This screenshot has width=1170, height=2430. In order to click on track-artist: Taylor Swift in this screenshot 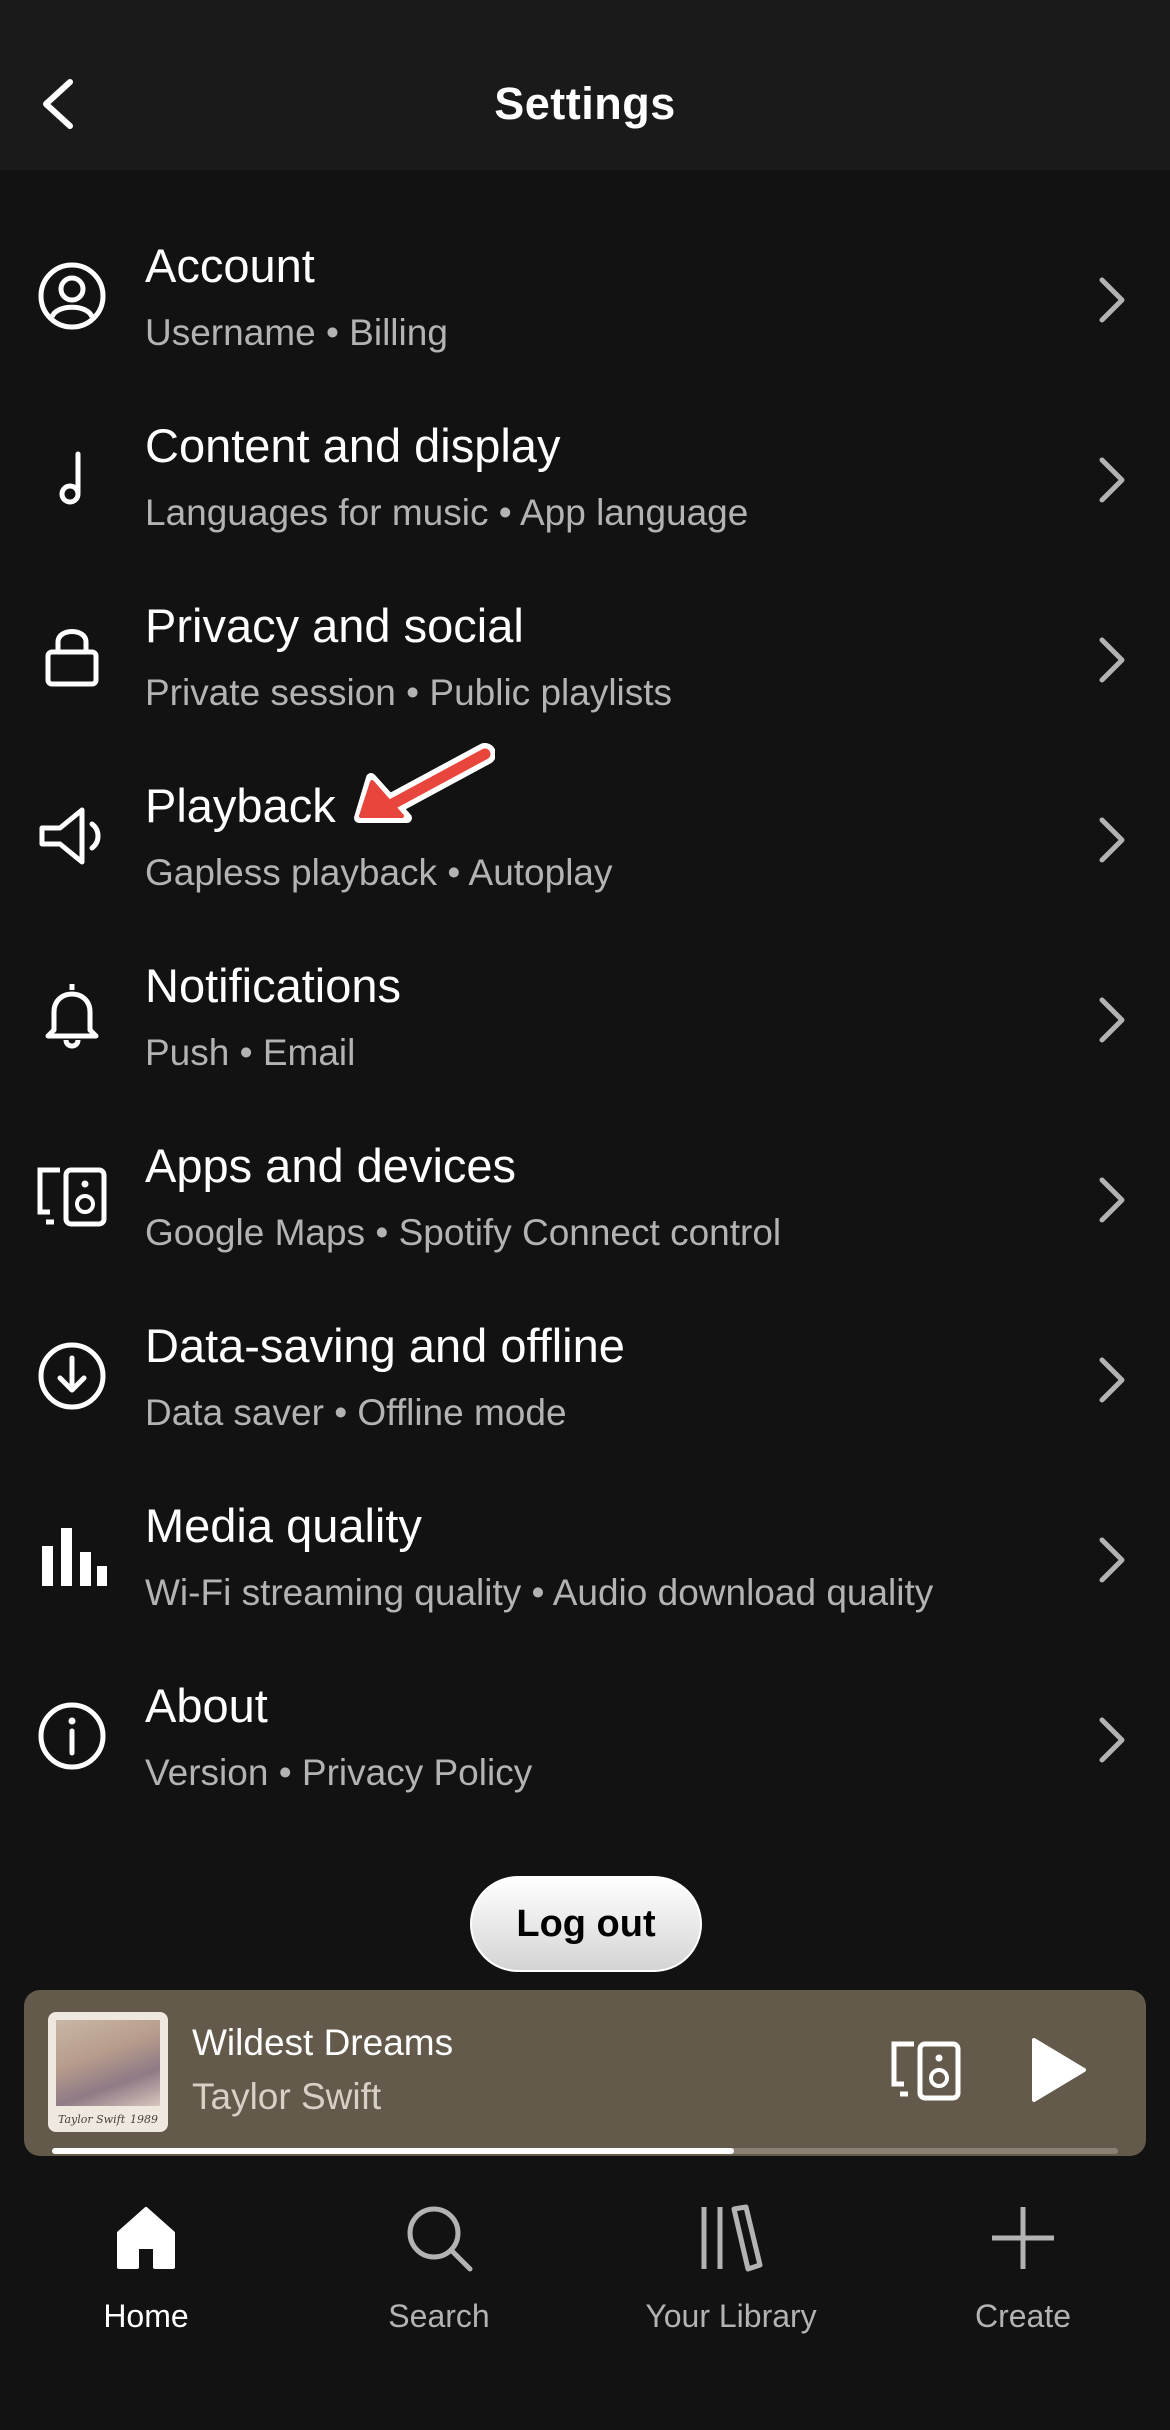, I will do `click(287, 2096)`.